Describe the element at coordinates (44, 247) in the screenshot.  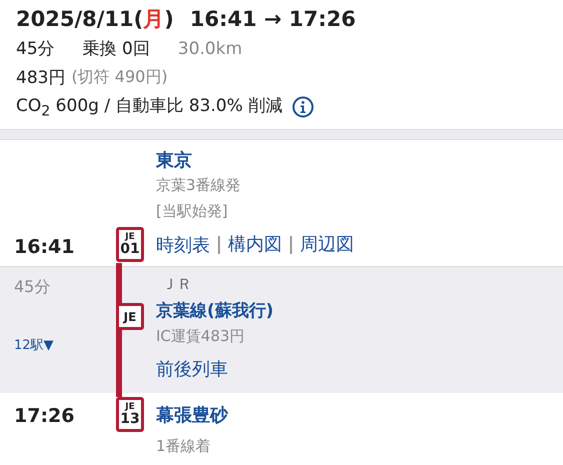
I see `departure-time: 16:41` at that location.